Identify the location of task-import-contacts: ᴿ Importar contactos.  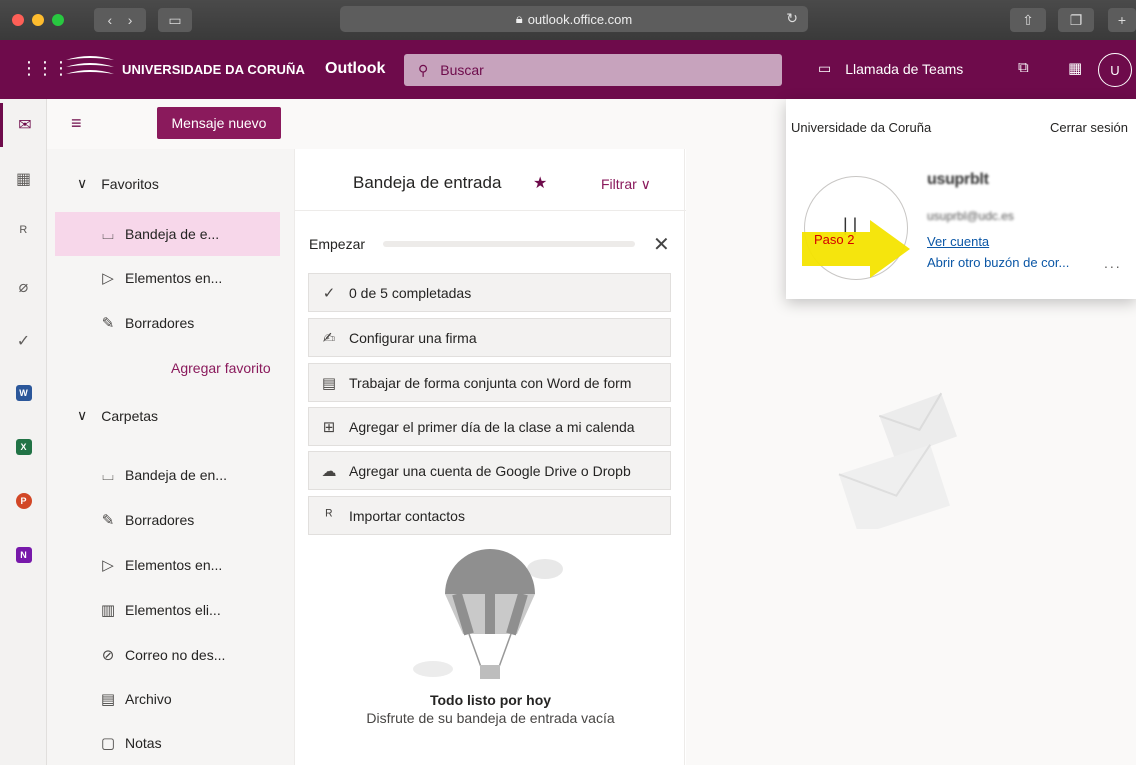
(489, 515).